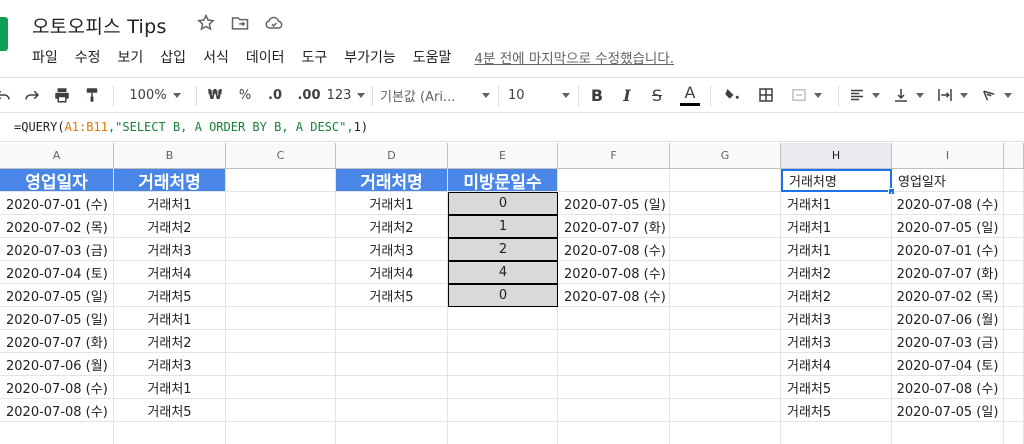  What do you see at coordinates (948, 341) in the screenshot?
I see `table-cell: 2020-07-03 (금)` at bounding box center [948, 341].